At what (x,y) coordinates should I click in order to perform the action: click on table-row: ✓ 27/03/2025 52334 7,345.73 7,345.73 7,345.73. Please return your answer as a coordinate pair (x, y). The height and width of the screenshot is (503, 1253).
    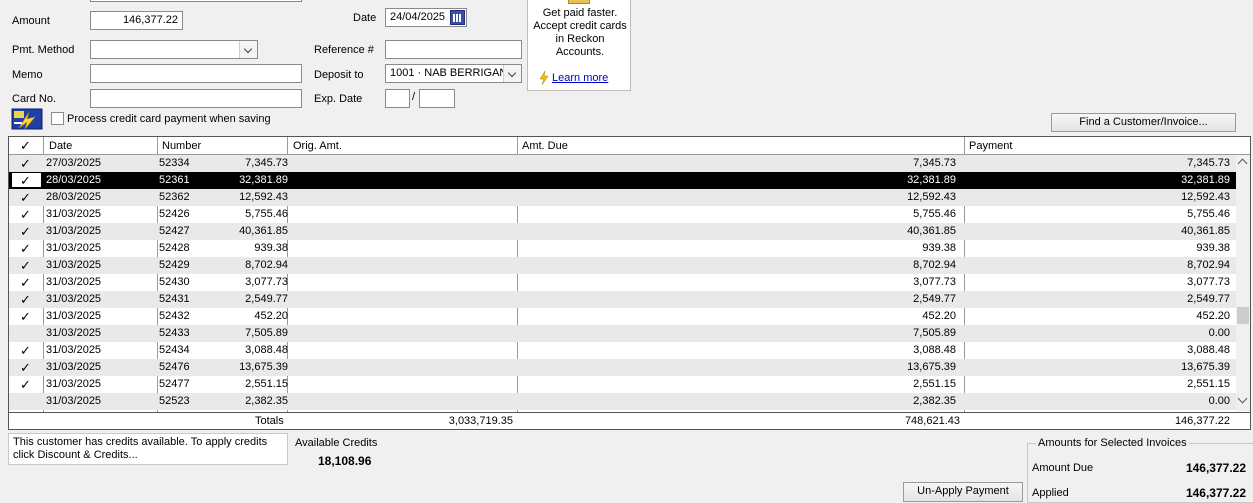
    Looking at the image, I should click on (622, 163).